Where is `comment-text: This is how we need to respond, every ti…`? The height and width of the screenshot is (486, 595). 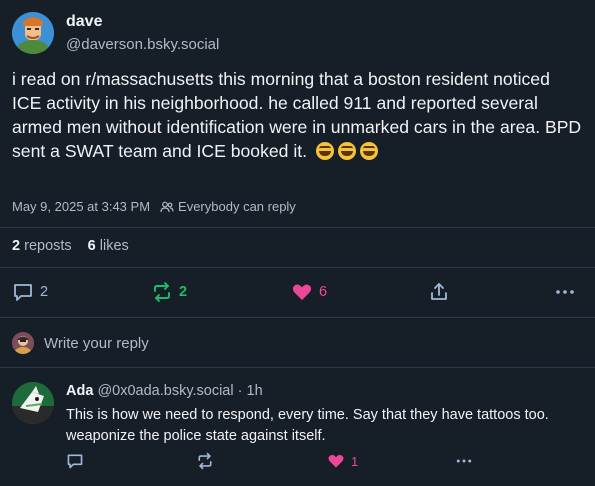
comment-text: This is how we need to respond, every ti… is located at coordinates (307, 425).